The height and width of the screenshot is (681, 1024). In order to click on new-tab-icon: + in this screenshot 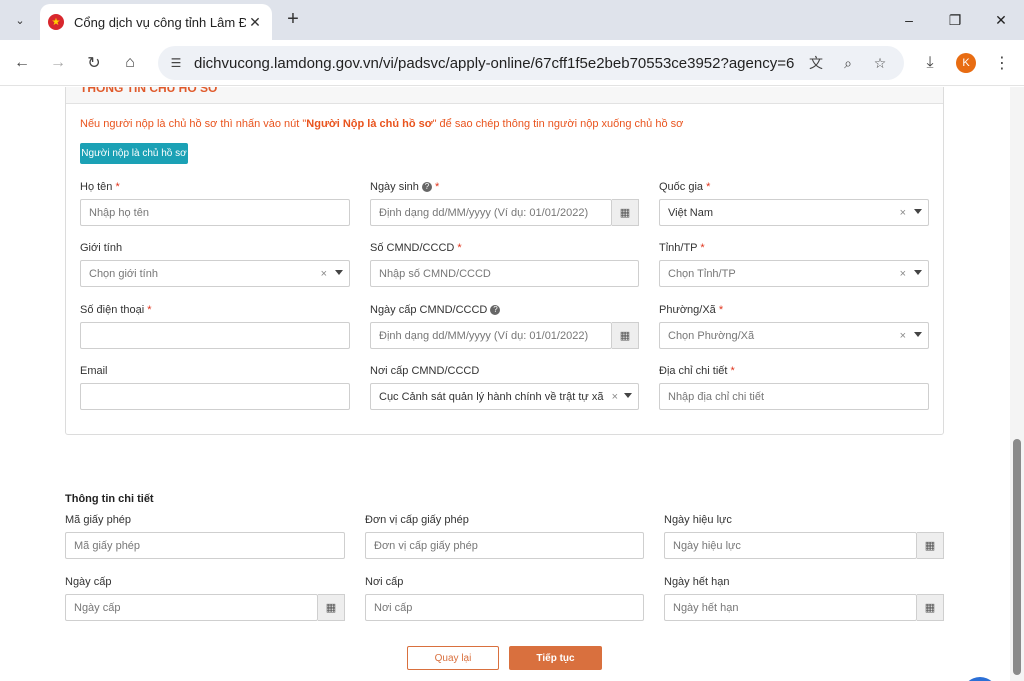, I will do `click(293, 20)`.